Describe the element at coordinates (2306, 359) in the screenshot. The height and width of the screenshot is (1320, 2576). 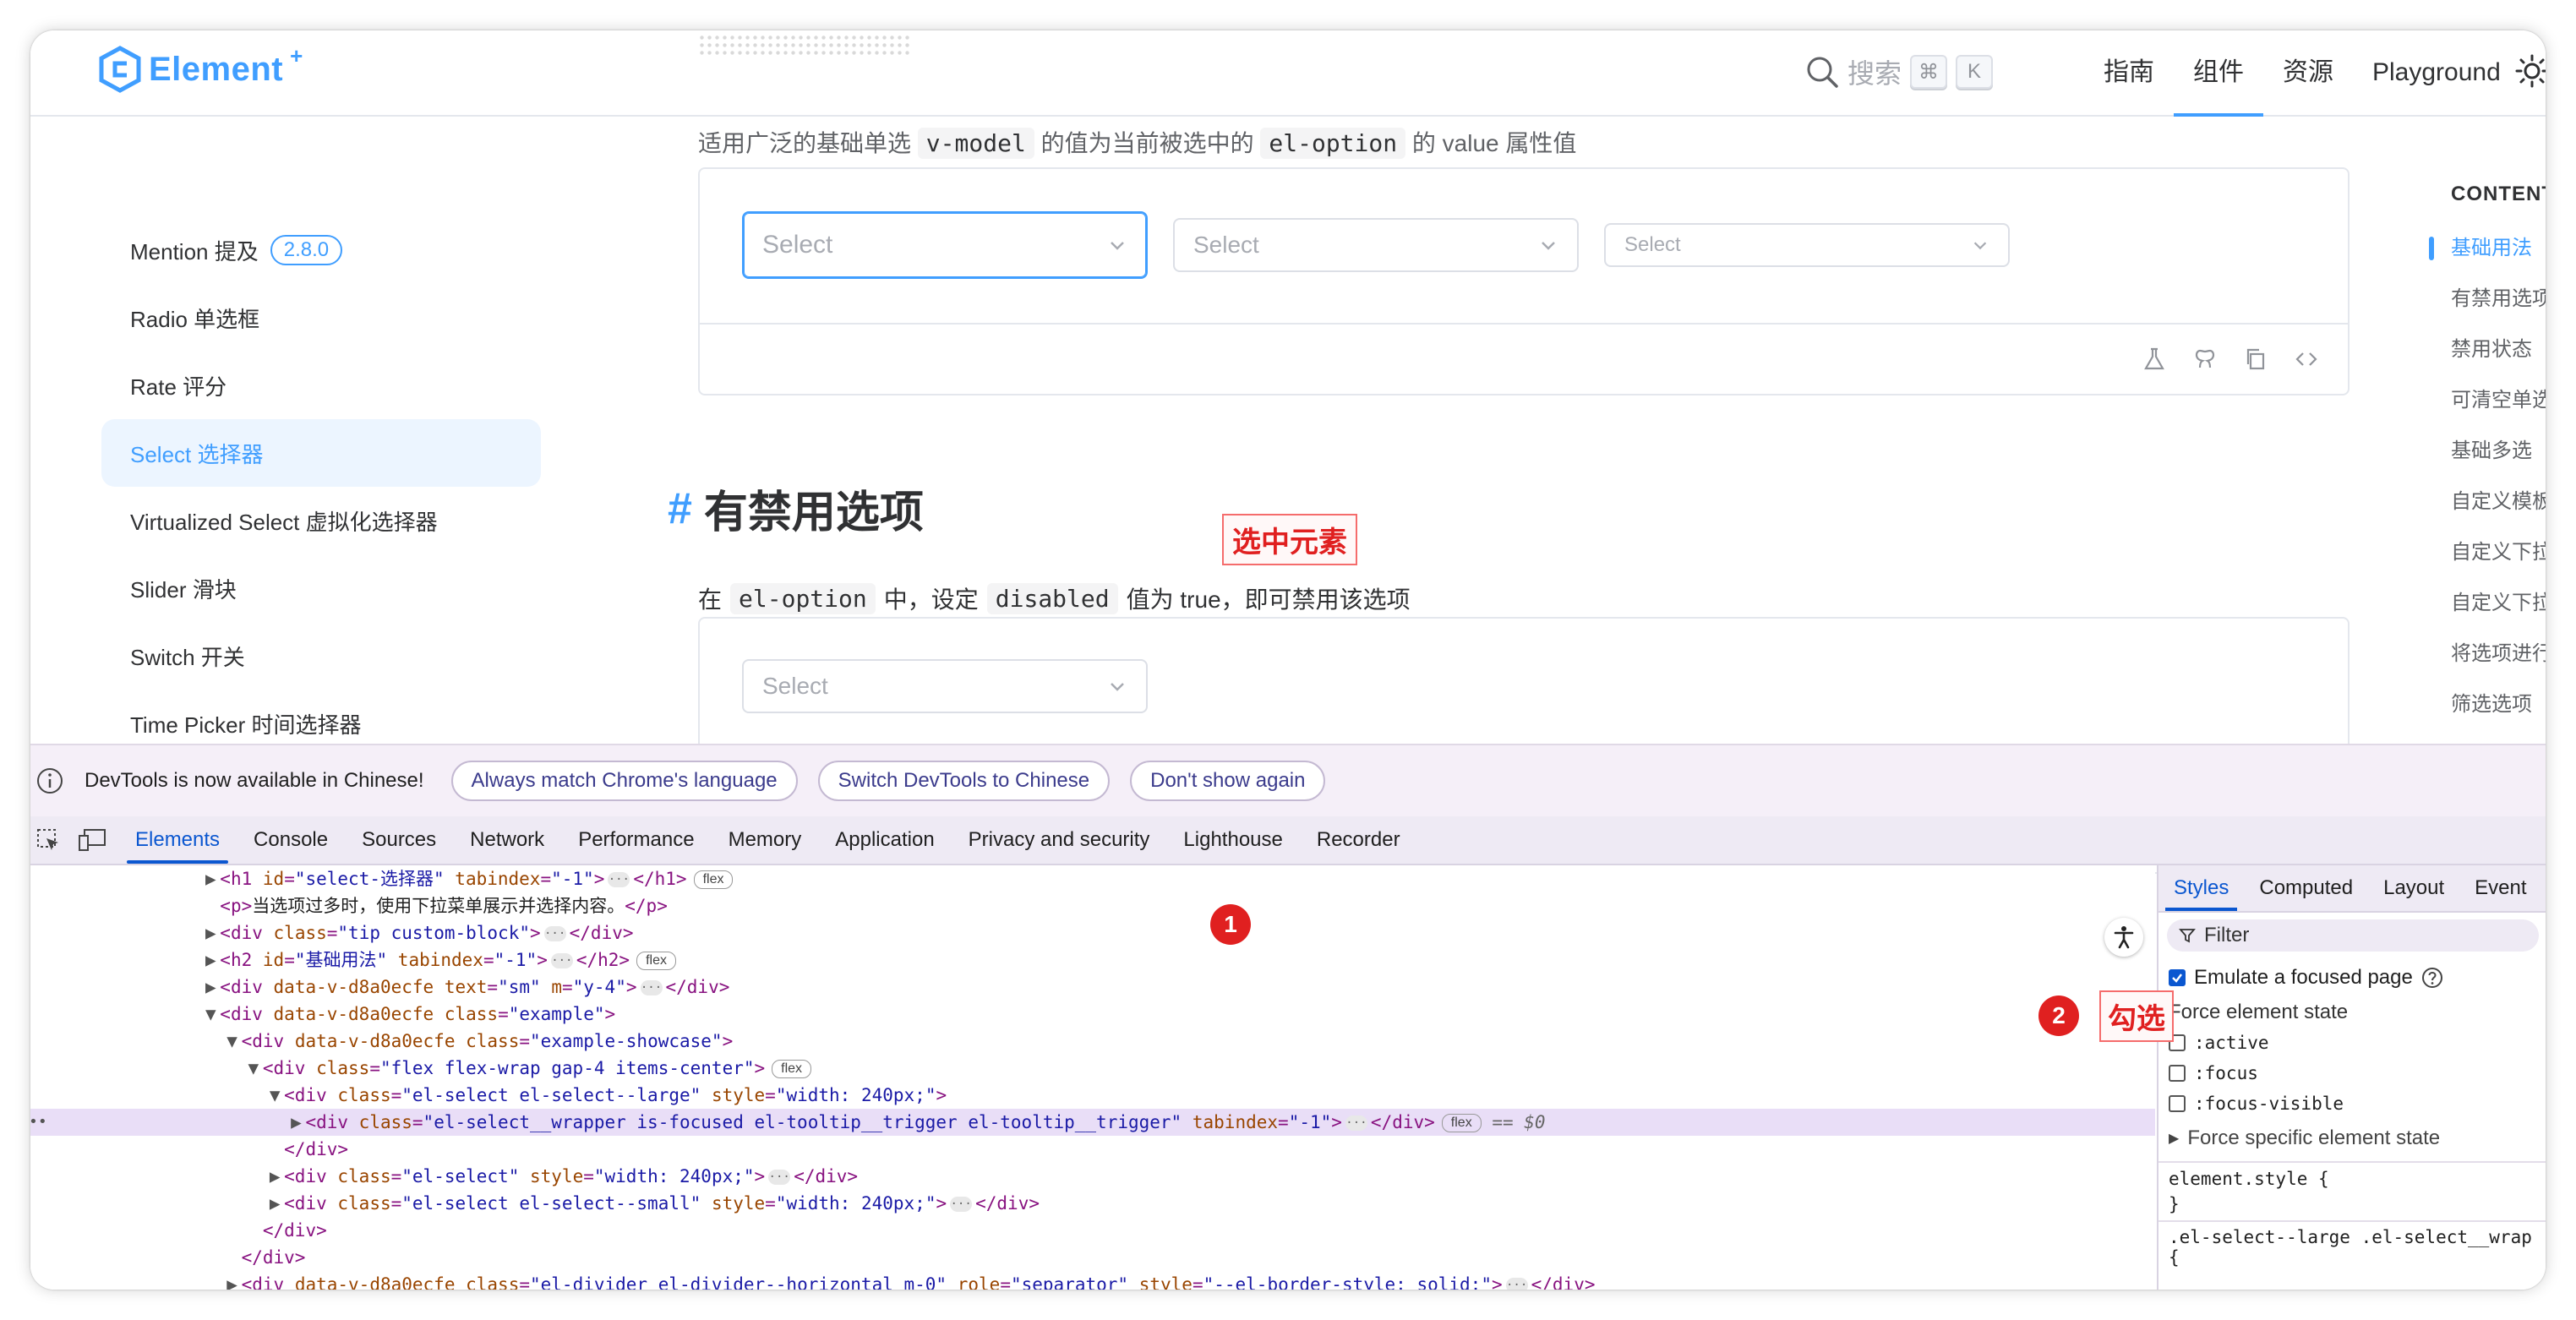
I see `code-icon` at that location.